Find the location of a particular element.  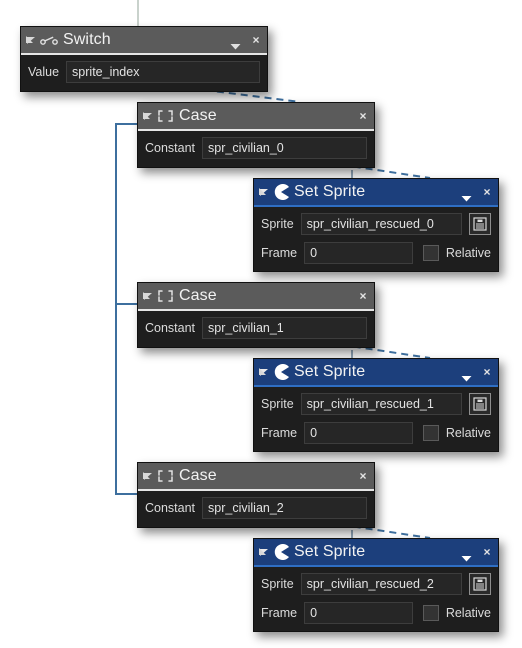

node-case-1-header: Case × is located at coordinates (256, 296).